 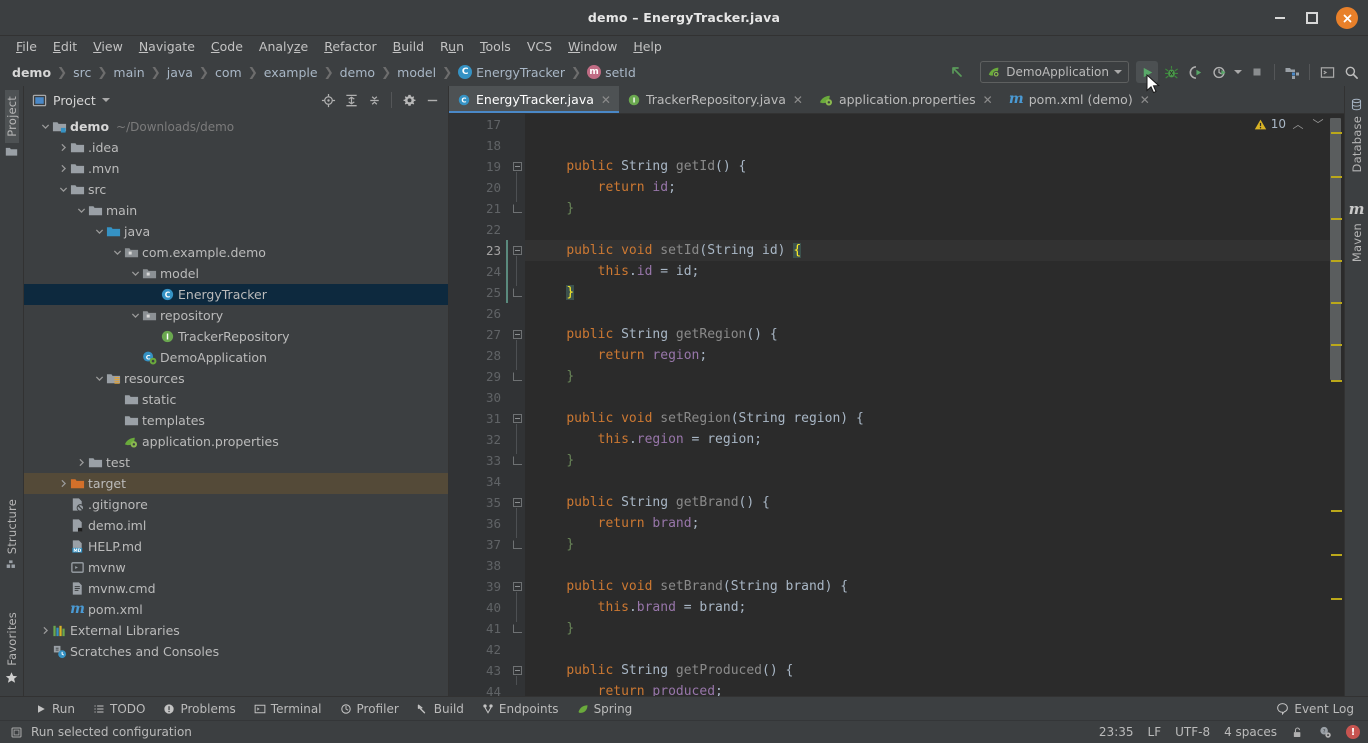 What do you see at coordinates (350, 47) in the screenshot?
I see `menu-item-refactor: Refactor` at bounding box center [350, 47].